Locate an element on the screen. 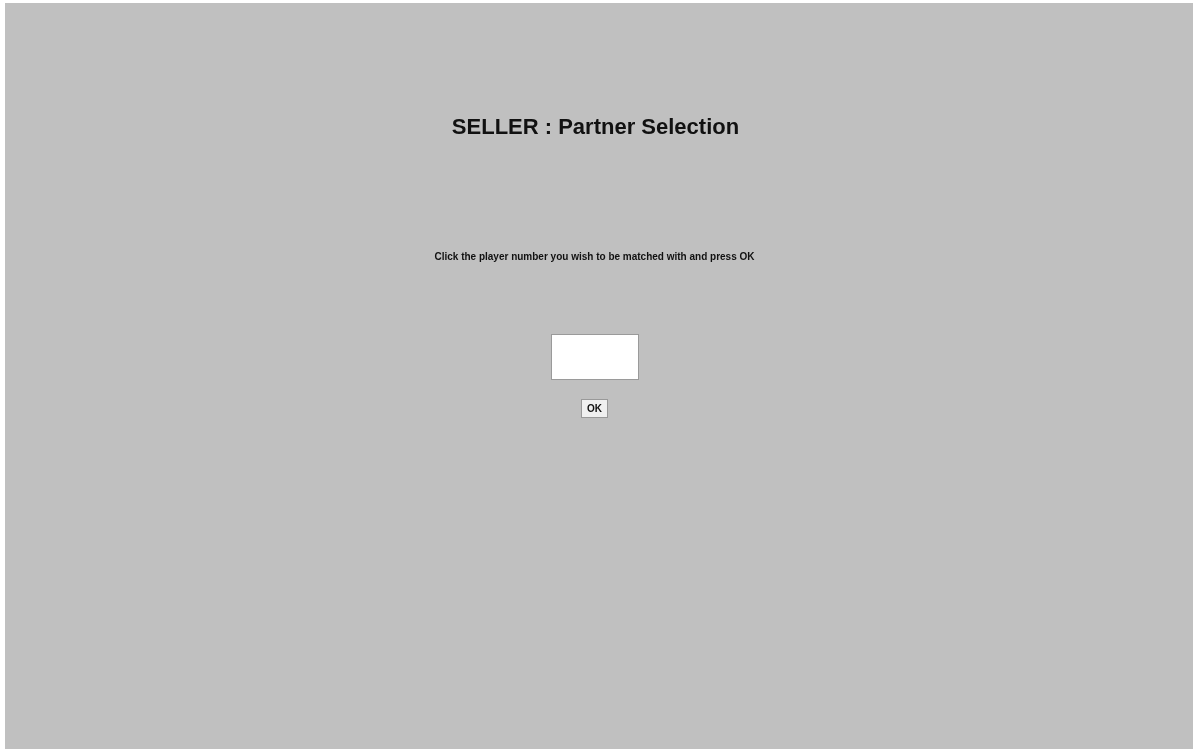 Image resolution: width=1193 pixels, height=749 pixels. page-title: SELLER : Partner Selection is located at coordinates (595, 127).